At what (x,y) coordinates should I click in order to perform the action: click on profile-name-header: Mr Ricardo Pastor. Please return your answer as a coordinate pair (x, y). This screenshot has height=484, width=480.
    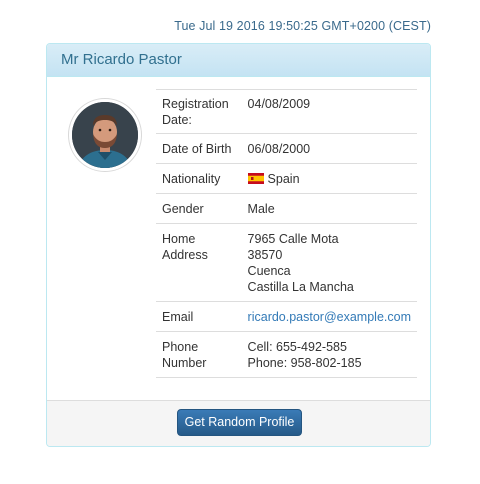
    Looking at the image, I should click on (238, 60).